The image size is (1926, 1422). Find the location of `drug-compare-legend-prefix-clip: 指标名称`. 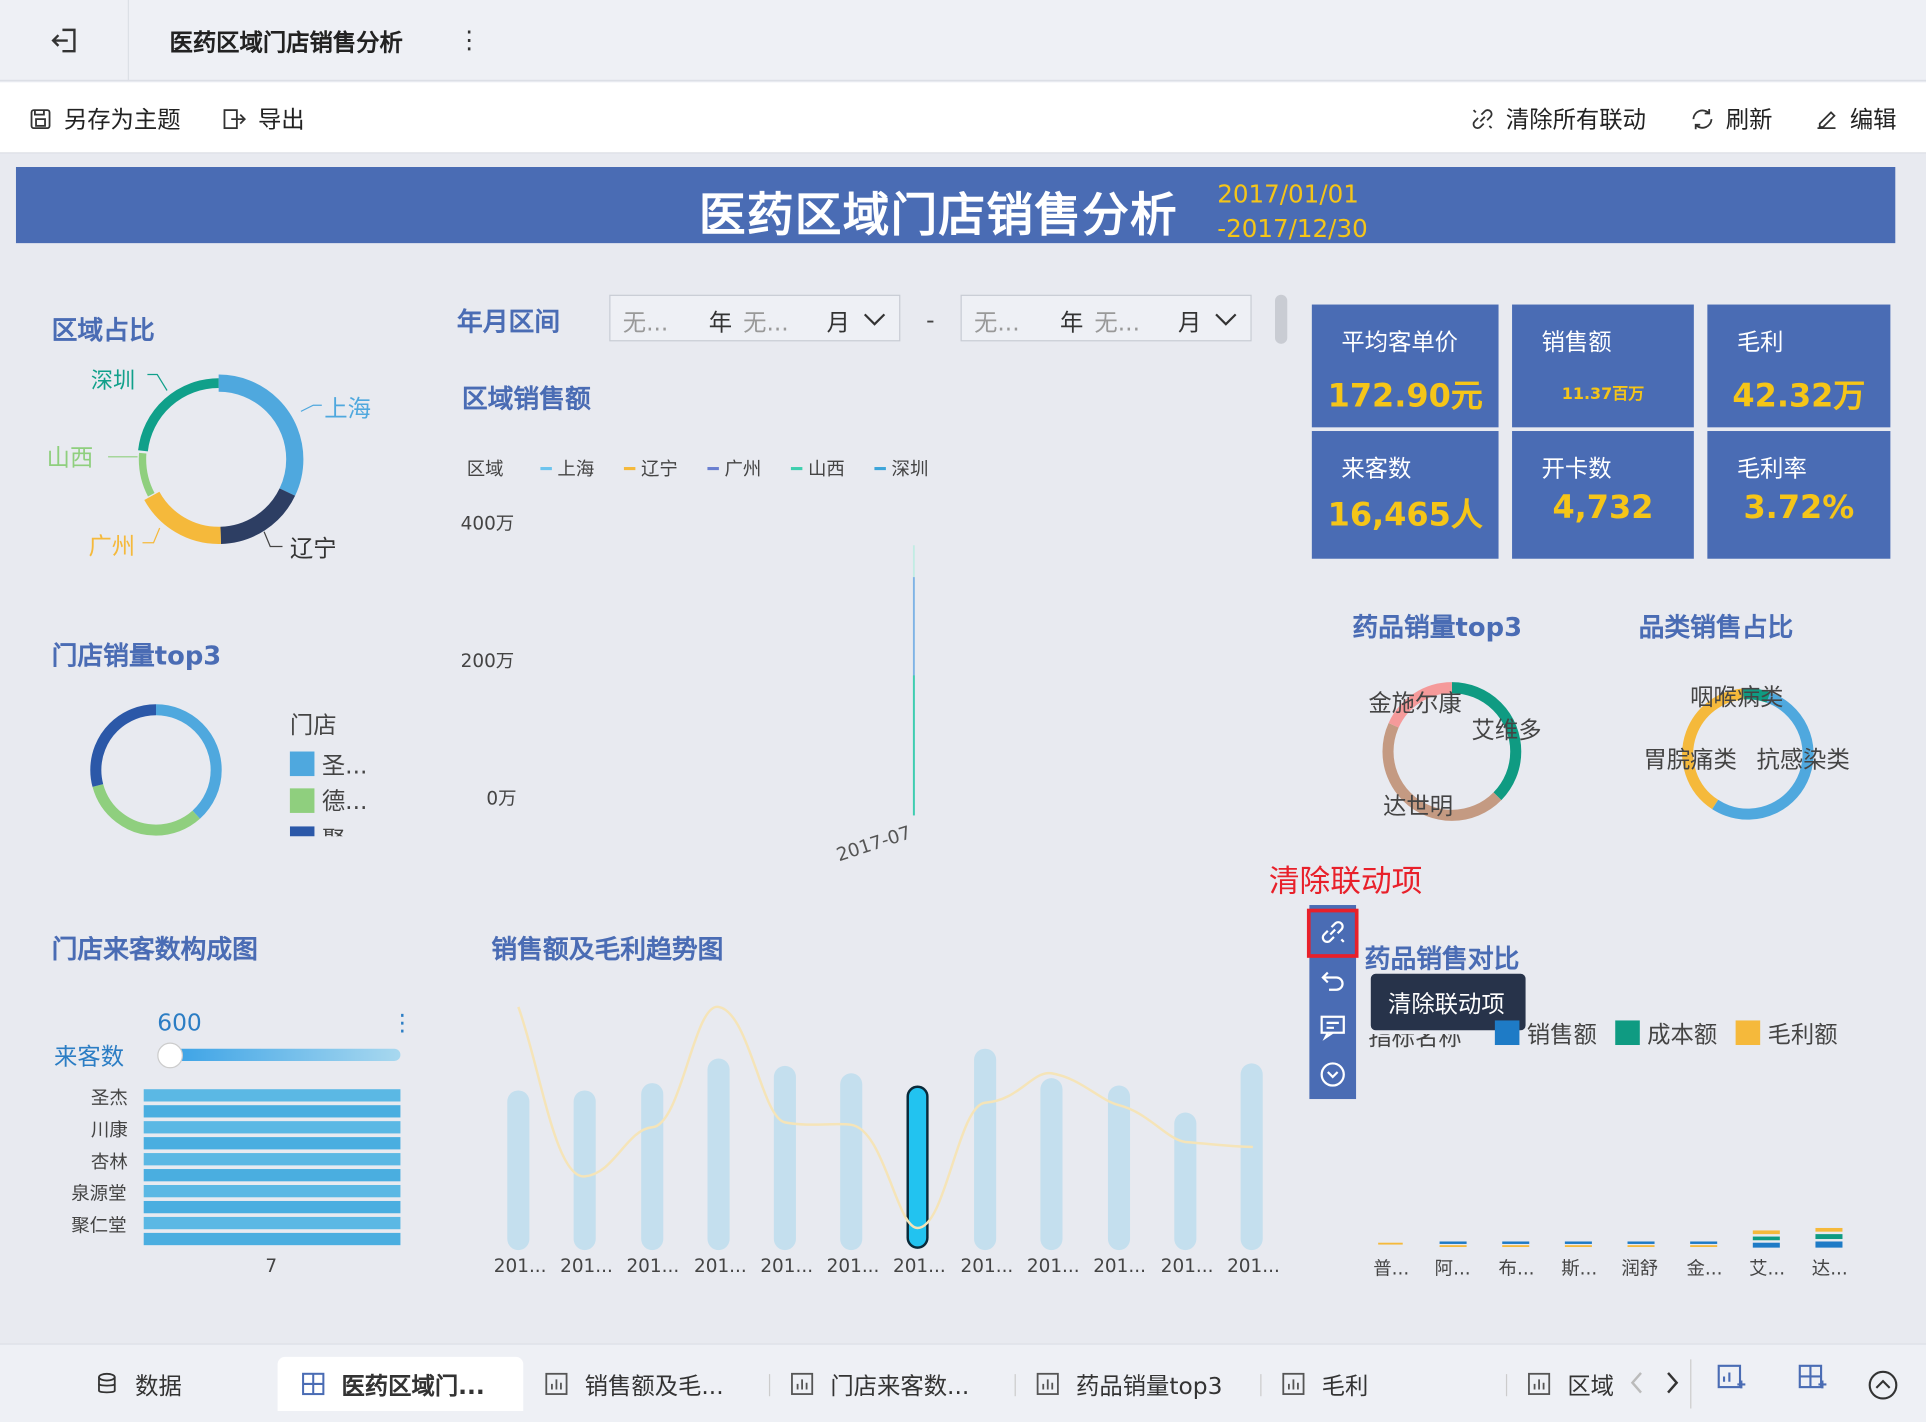

drug-compare-legend-prefix-clip: 指标名称 is located at coordinates (1429, 1042).